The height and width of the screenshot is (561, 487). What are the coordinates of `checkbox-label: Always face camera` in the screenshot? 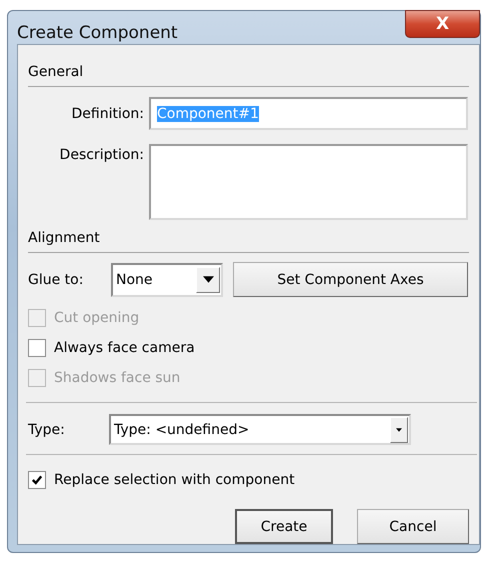 It's located at (124, 348).